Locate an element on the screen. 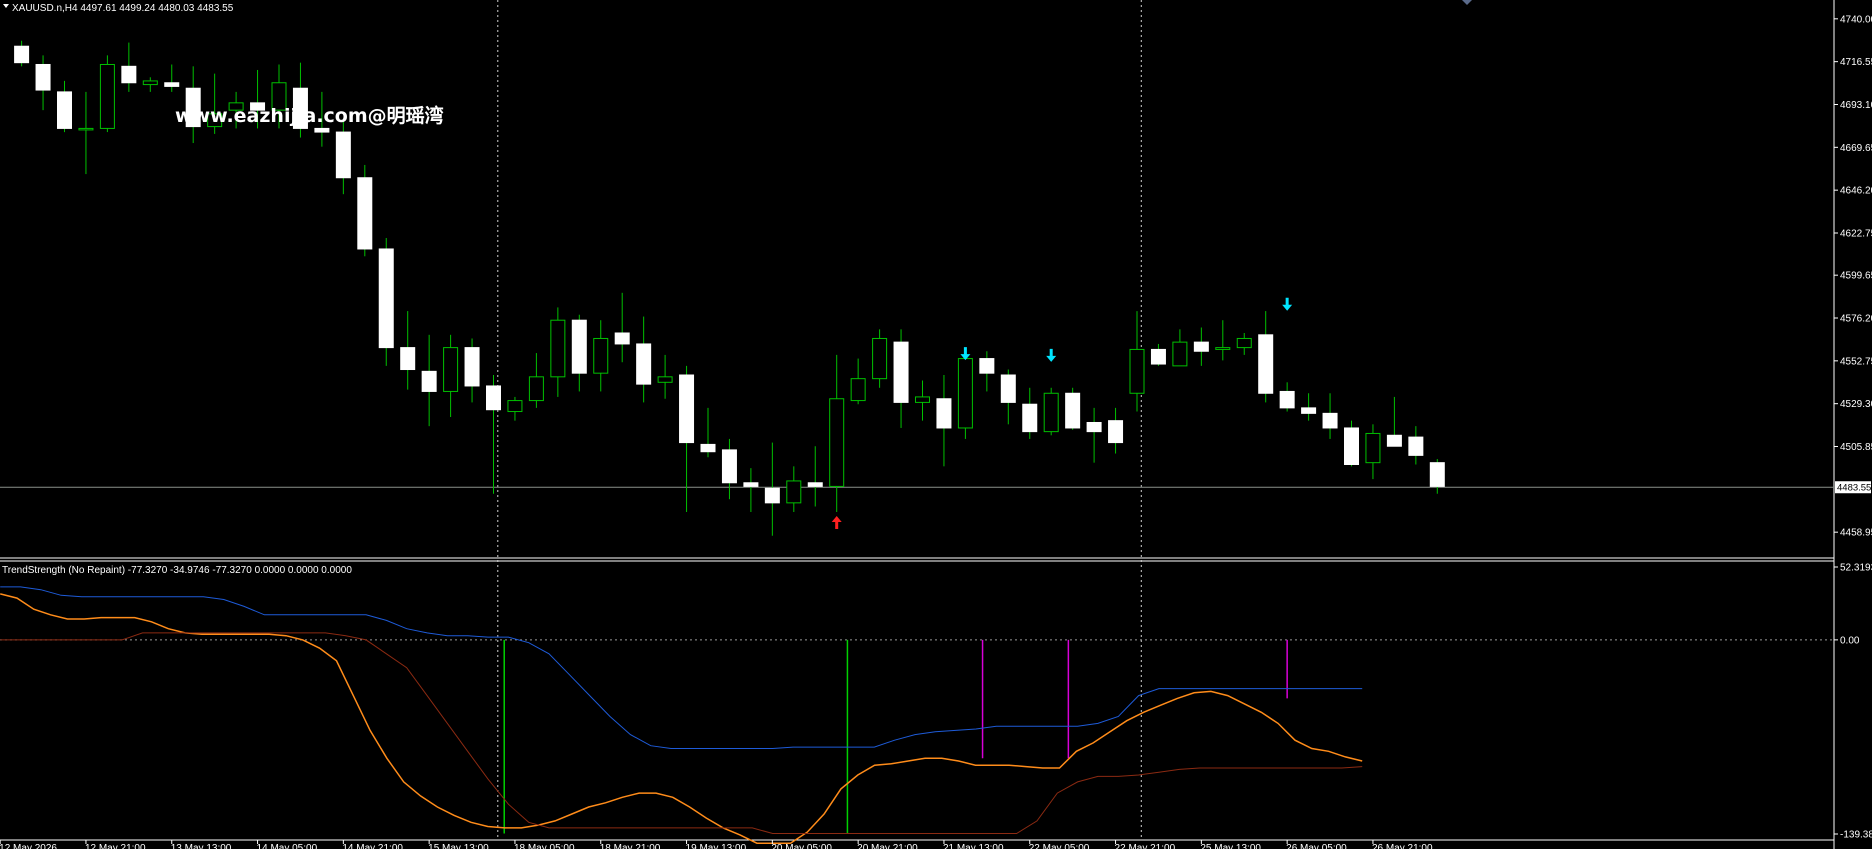 The image size is (1872, 849). time-tick-label: 12 May 21:00 is located at coordinates (115, 846).